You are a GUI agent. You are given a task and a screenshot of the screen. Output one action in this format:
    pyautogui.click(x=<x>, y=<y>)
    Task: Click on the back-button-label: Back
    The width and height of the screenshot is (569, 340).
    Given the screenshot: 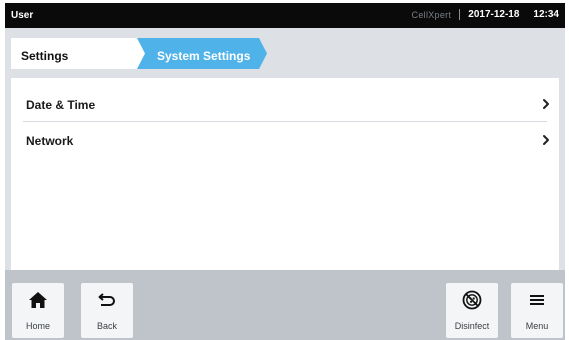 What is the action you would take?
    pyautogui.click(x=106, y=326)
    